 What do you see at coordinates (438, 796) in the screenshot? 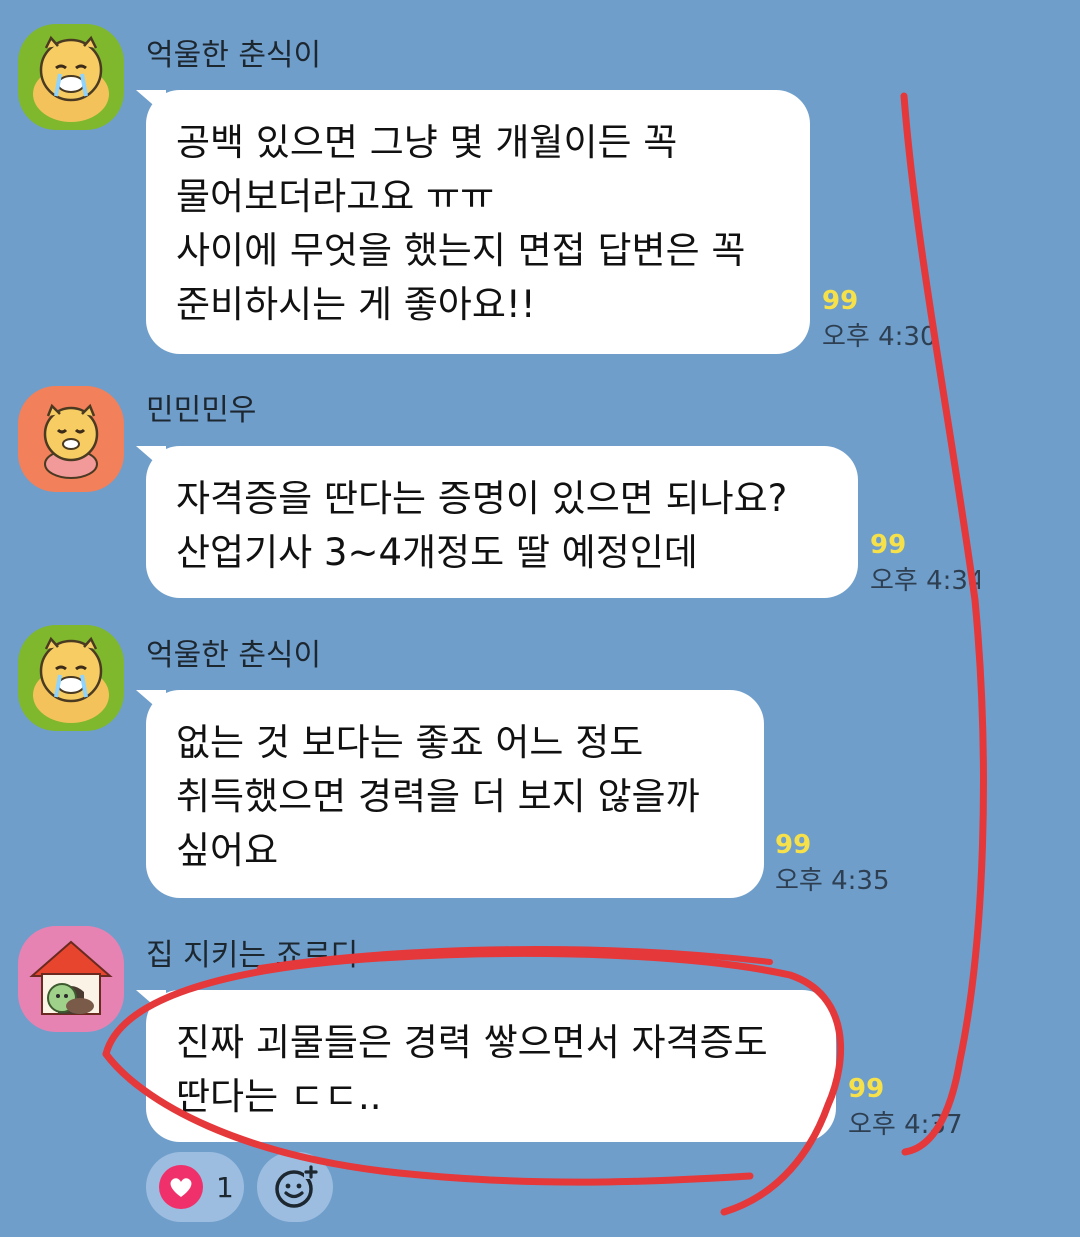
I see `message-text-line: 취득했으면 경력을 더 보지 않을까` at bounding box center [438, 796].